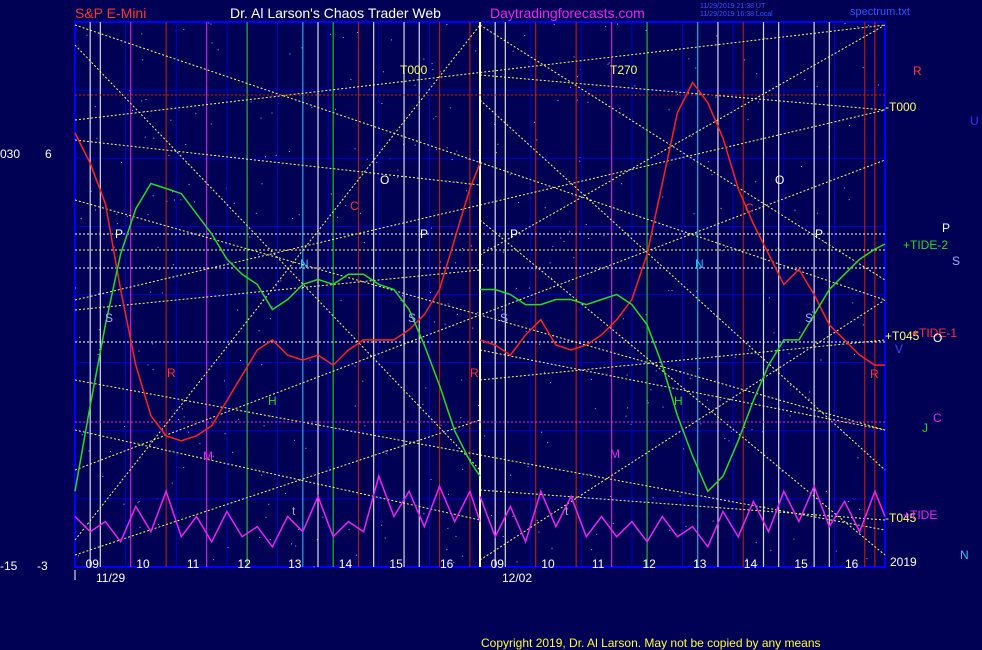  I want to click on right-label: V, so click(899, 349).